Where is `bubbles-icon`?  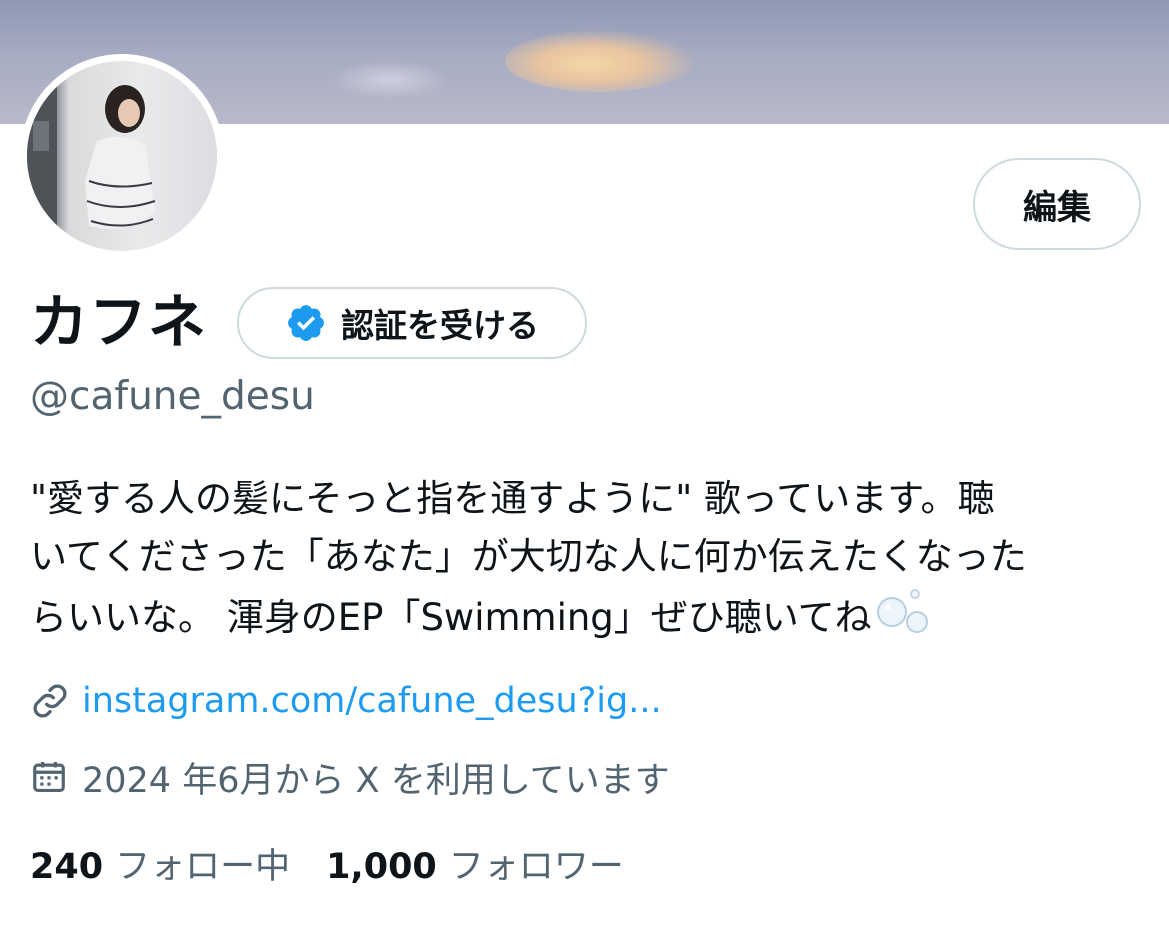
bubbles-icon is located at coordinates (904, 619).